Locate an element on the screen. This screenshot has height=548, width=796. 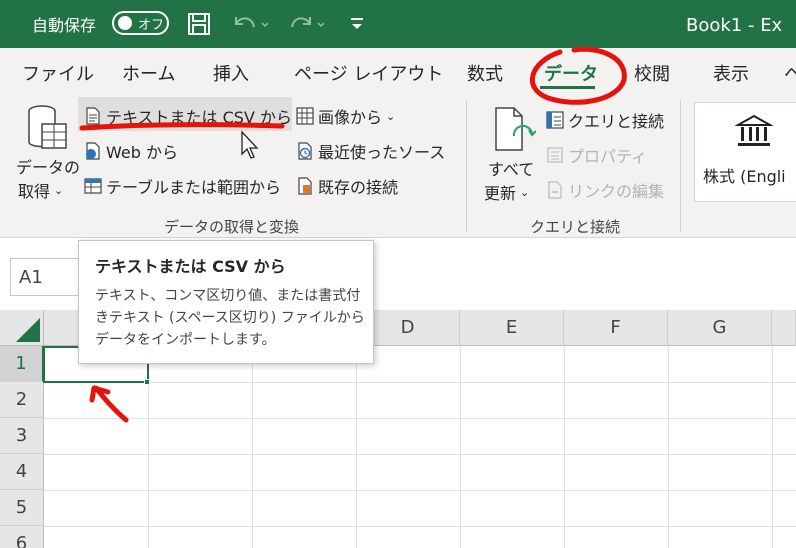
row-header-6: 6 is located at coordinates (22, 537).